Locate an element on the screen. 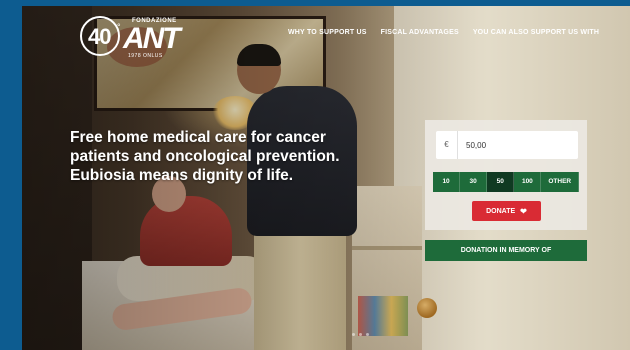 This screenshot has height=350, width=630. amount-input is located at coordinates (518, 145).